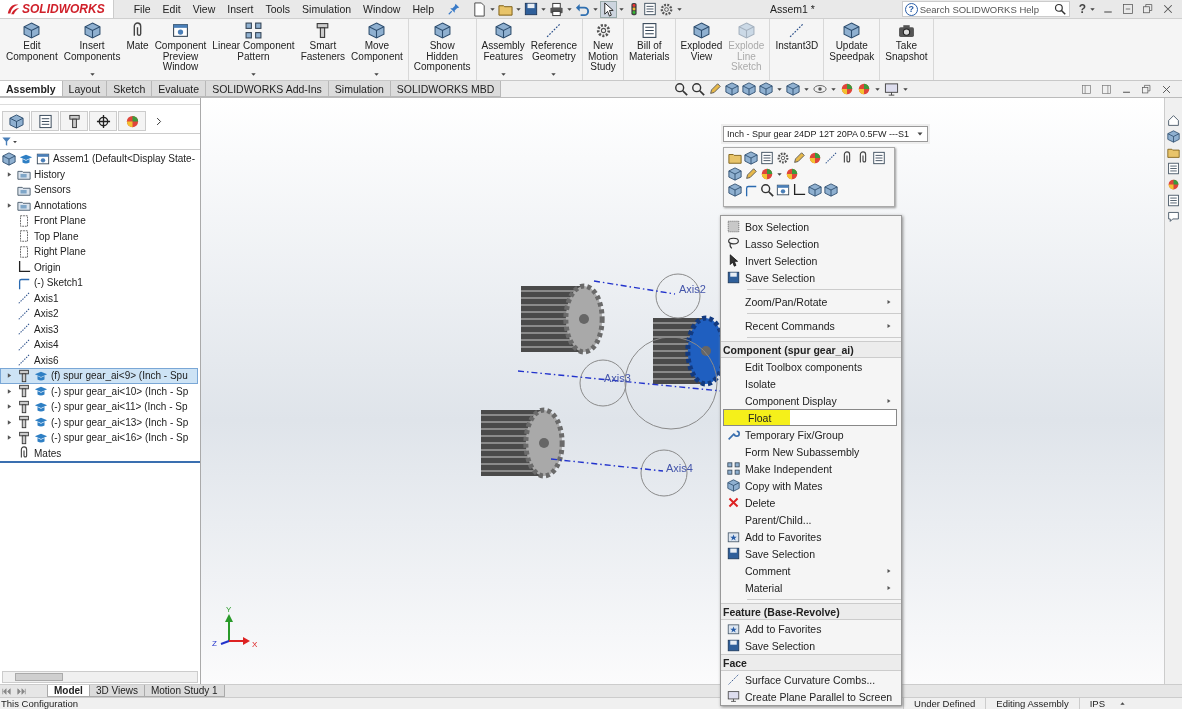 The image size is (1182, 709). Describe the element at coordinates (454, 9) in the screenshot. I see `pin-icon` at that location.